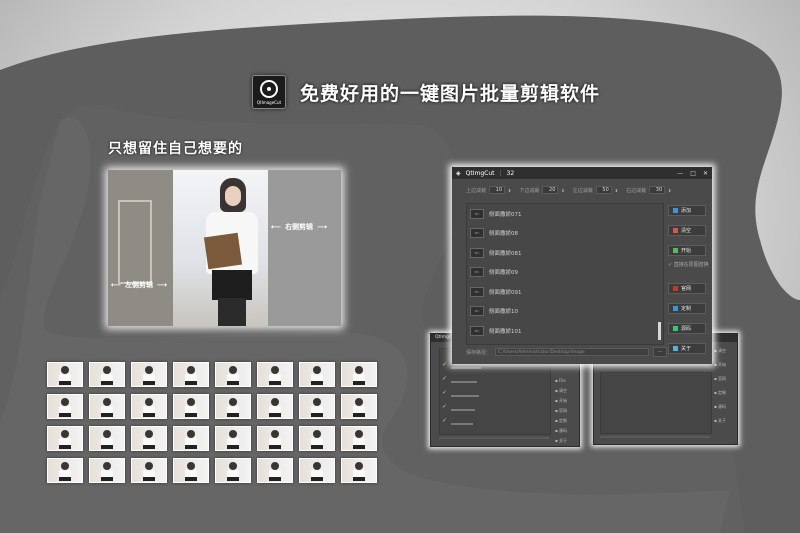 The height and width of the screenshot is (533, 800). What do you see at coordinates (675, 288) in the screenshot?
I see `home-icon` at bounding box center [675, 288].